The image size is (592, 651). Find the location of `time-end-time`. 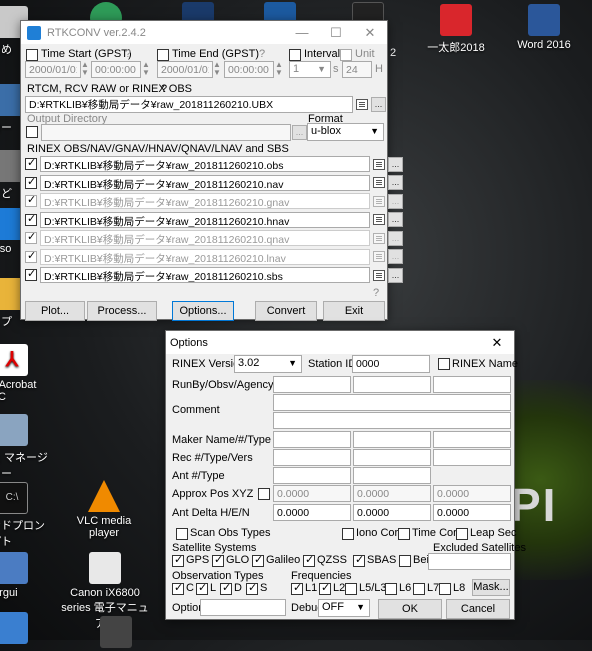

time-end-time is located at coordinates (249, 69).